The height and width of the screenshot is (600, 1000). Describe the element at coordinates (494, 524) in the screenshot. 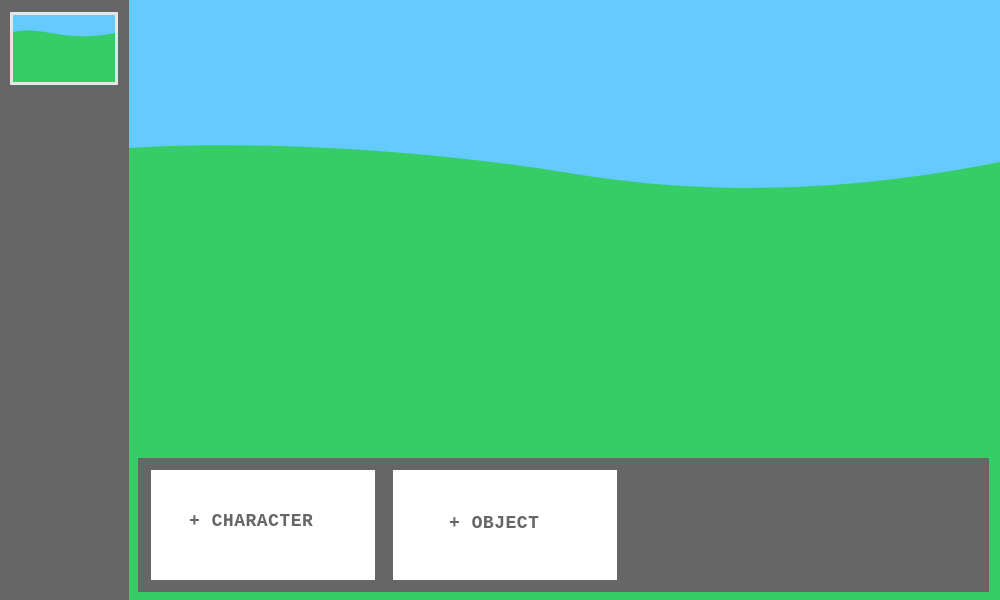

I see `add-object-label: + OBJECT` at that location.